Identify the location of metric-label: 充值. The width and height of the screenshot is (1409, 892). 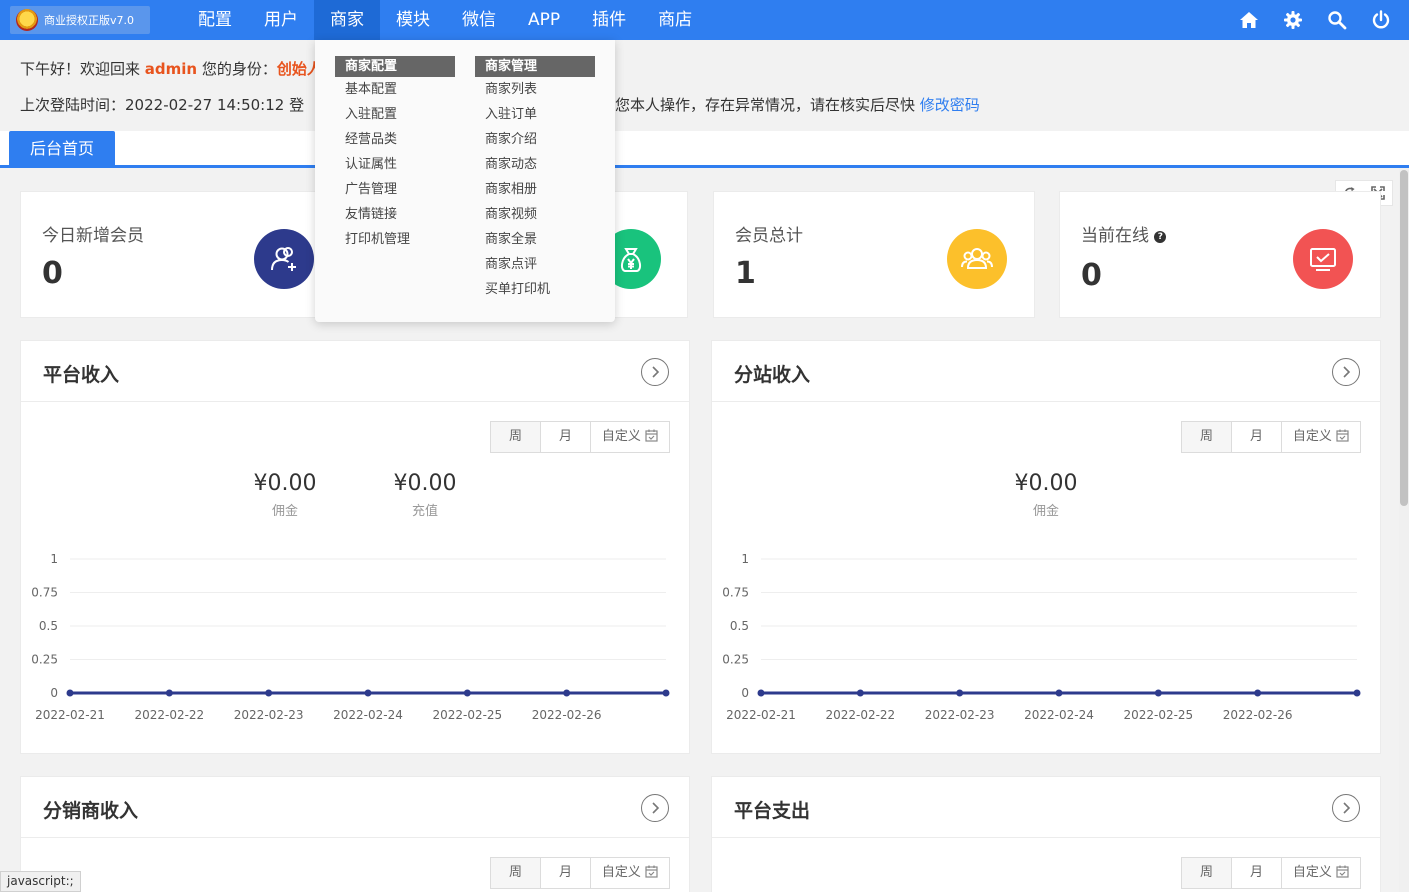
(424, 511).